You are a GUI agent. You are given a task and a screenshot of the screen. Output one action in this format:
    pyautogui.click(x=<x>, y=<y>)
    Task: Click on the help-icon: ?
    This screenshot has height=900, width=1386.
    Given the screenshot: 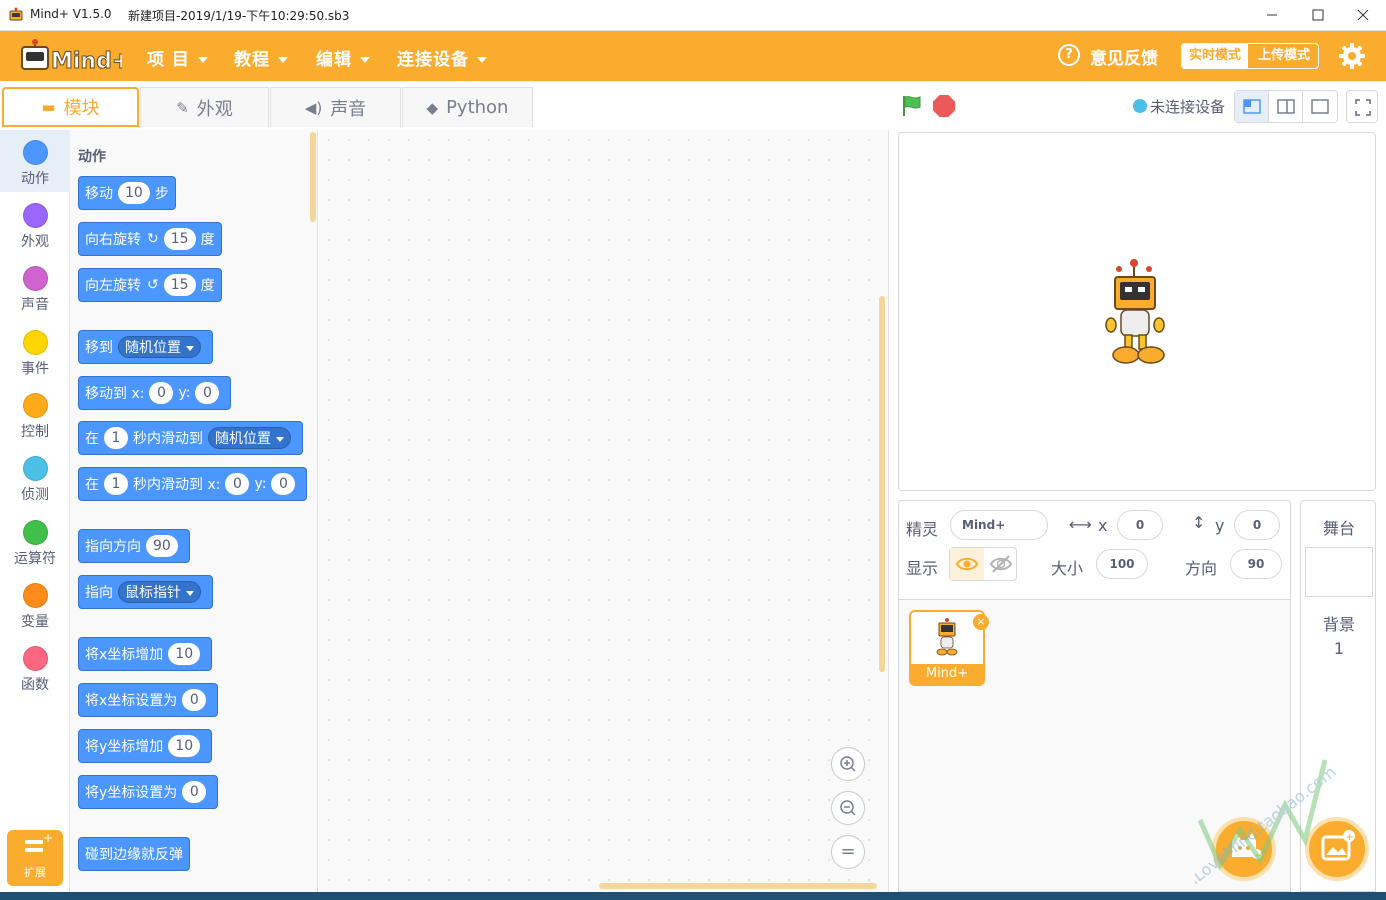 What is the action you would take?
    pyautogui.click(x=1069, y=55)
    